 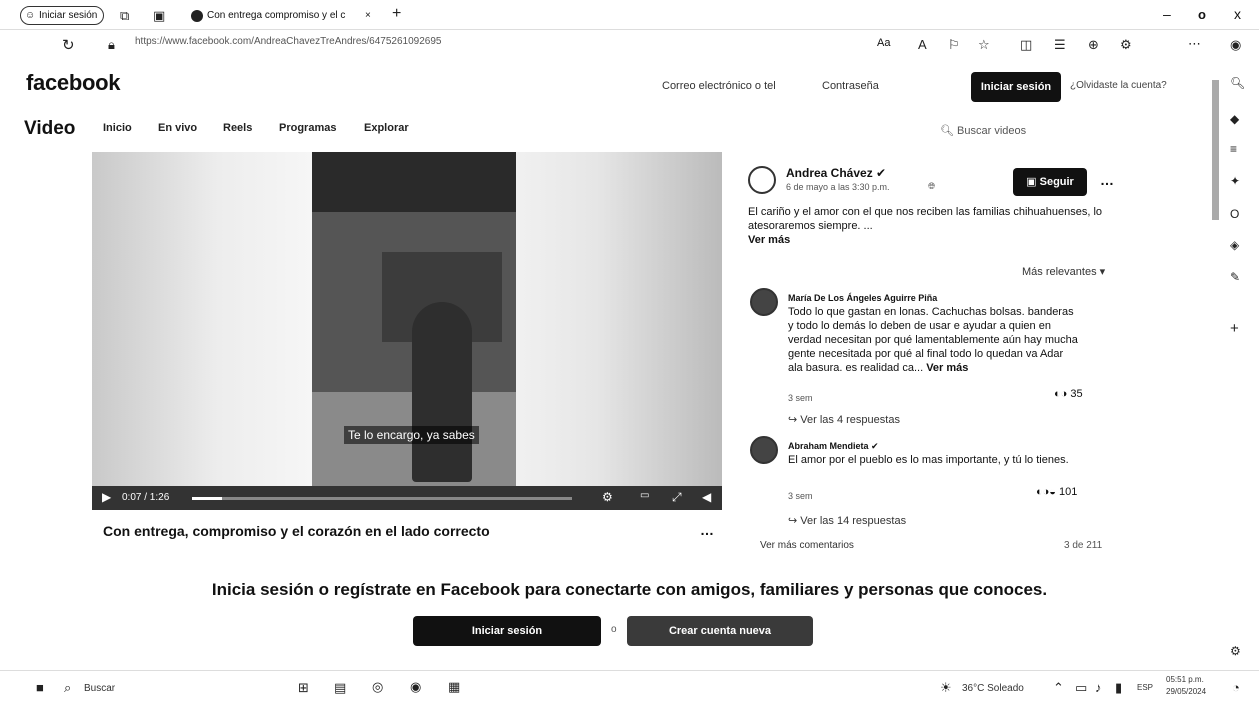 What do you see at coordinates (883, 43) in the screenshot?
I see `reader-icon: Aa` at bounding box center [883, 43].